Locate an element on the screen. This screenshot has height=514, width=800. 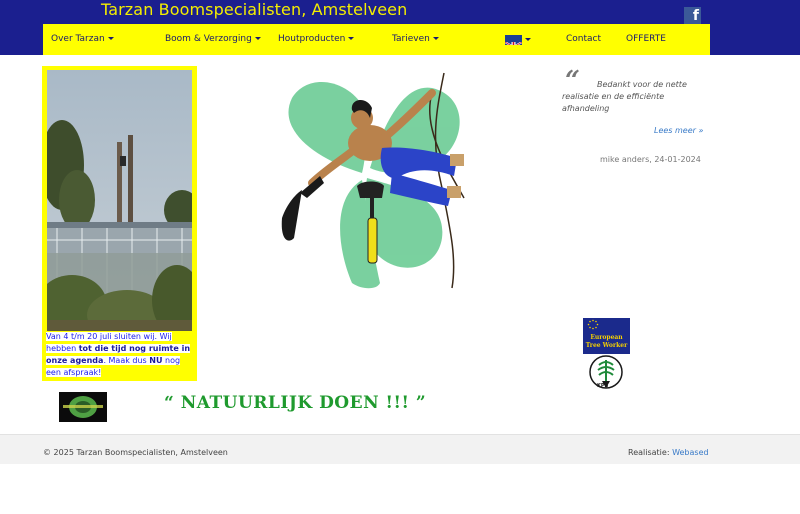
nav-item-label: Tarieven is located at coordinates (411, 39).